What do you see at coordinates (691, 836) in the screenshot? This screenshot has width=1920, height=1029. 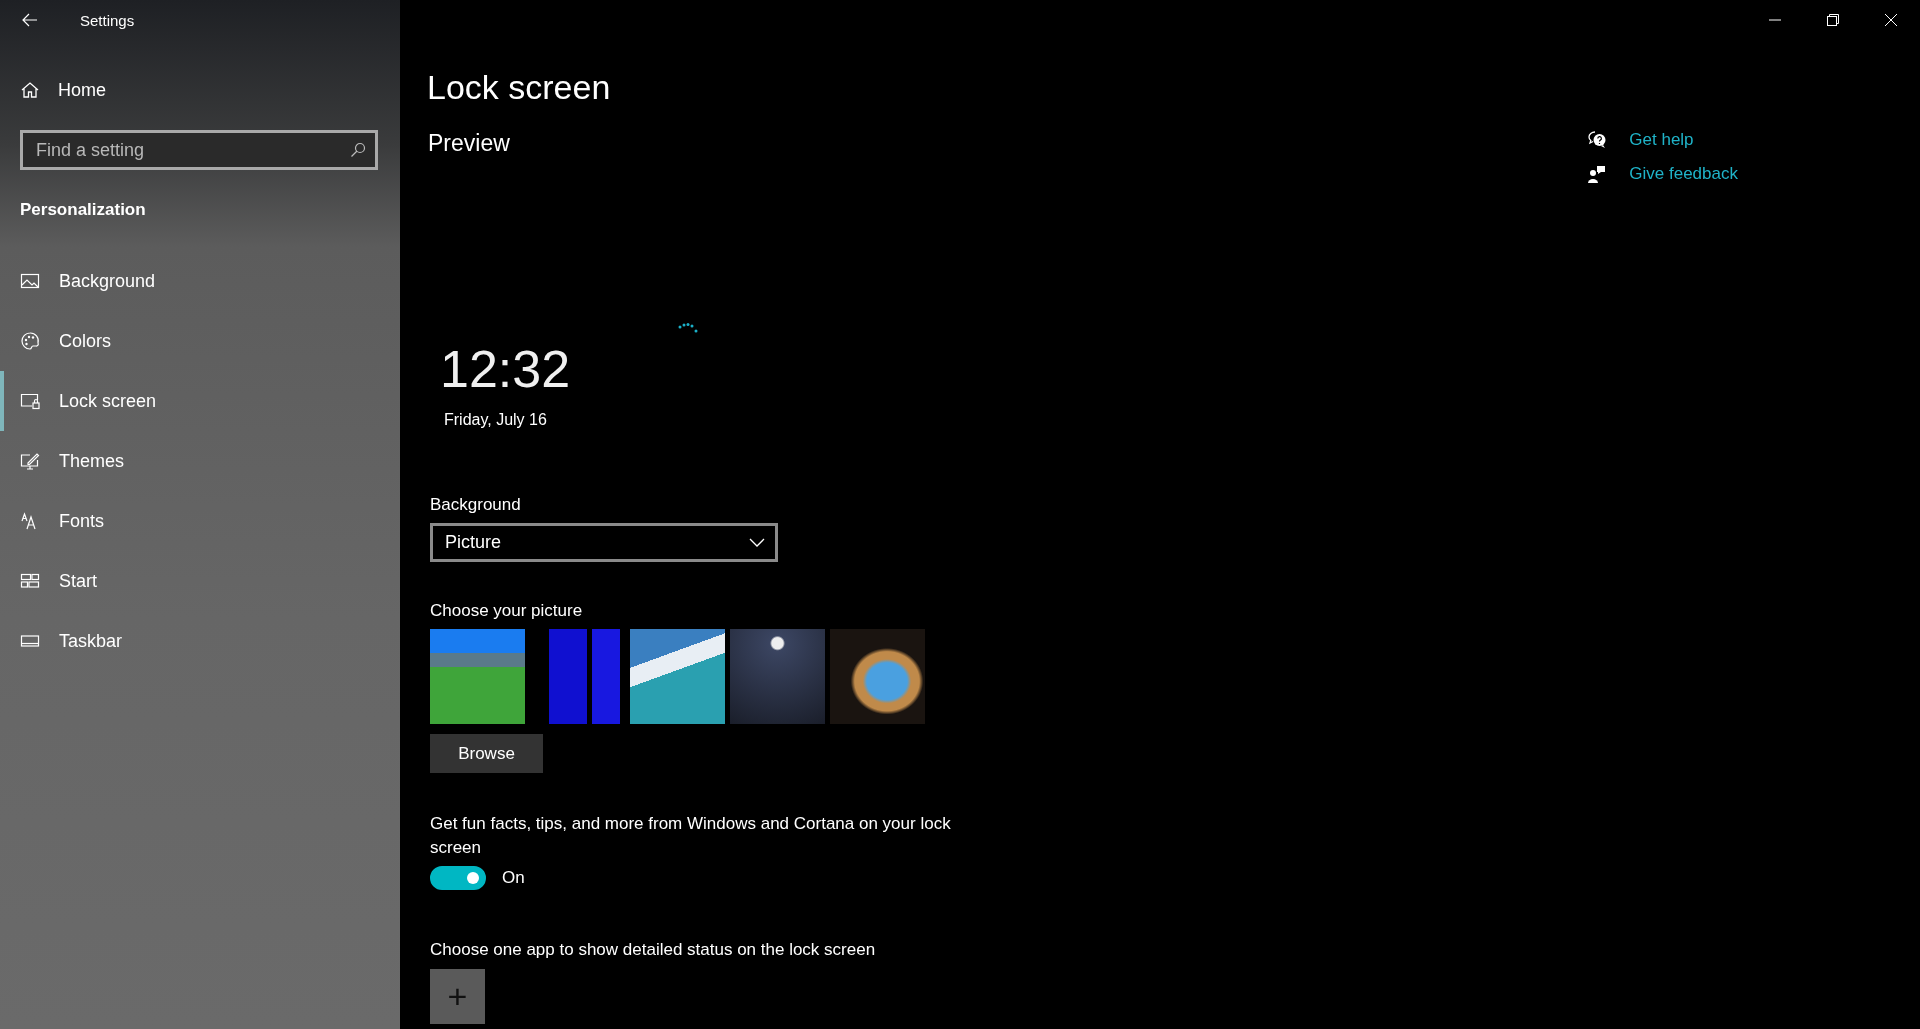 I see `setting-description: Get fun facts, tips, and more from Windows and Cortana on your lock screen` at bounding box center [691, 836].